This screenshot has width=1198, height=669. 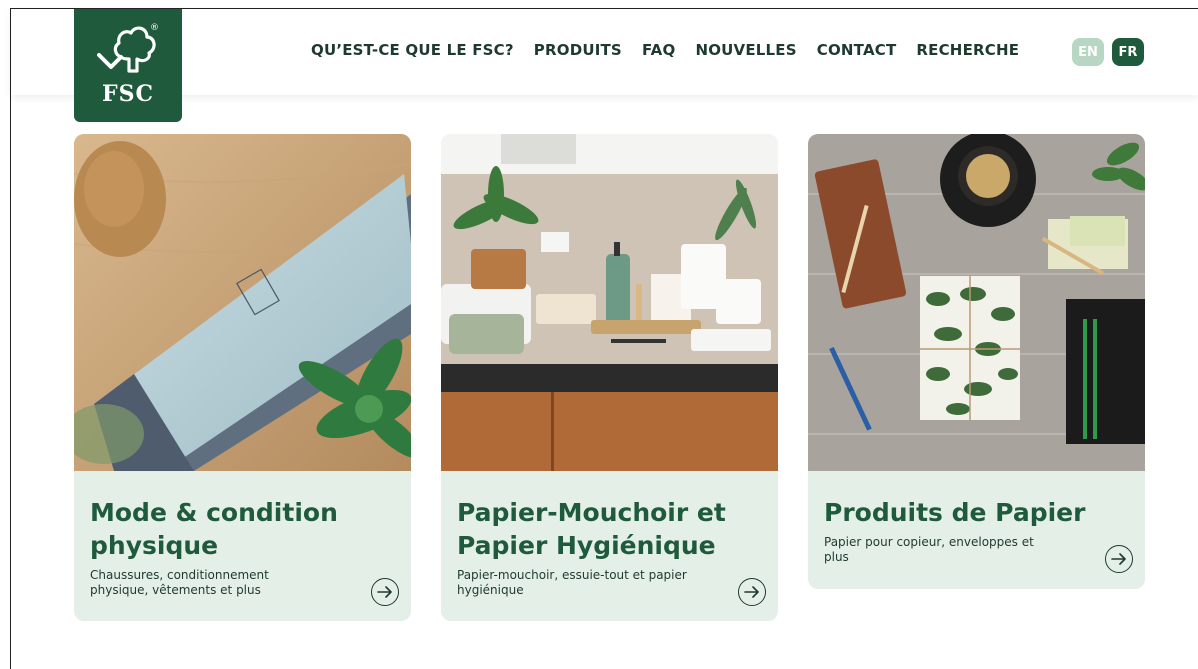 What do you see at coordinates (745, 50) in the screenshot?
I see `nav-item-news: NOUVELLES` at bounding box center [745, 50].